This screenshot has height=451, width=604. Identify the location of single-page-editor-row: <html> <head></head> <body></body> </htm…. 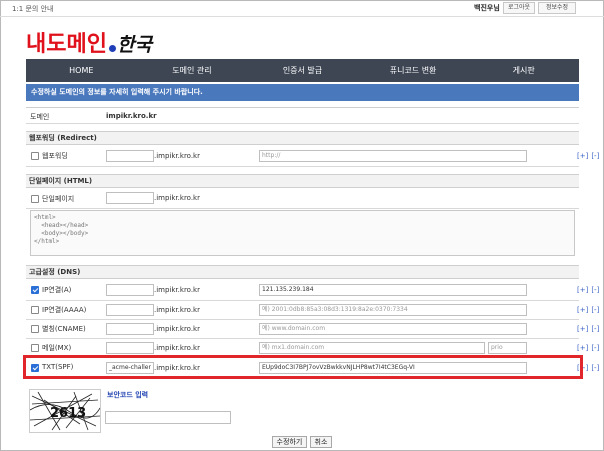
(302, 233).